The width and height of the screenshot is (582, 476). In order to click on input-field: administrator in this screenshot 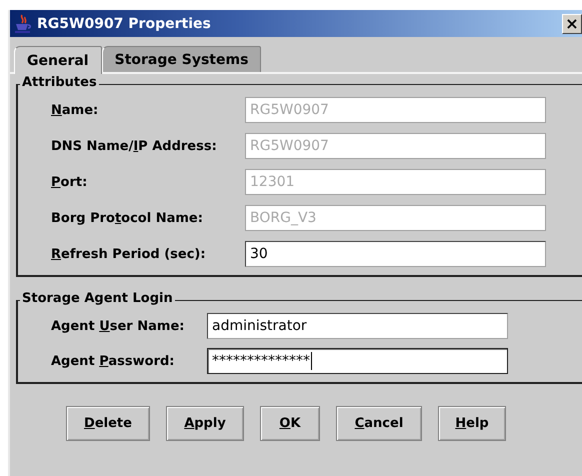, I will do `click(357, 326)`.